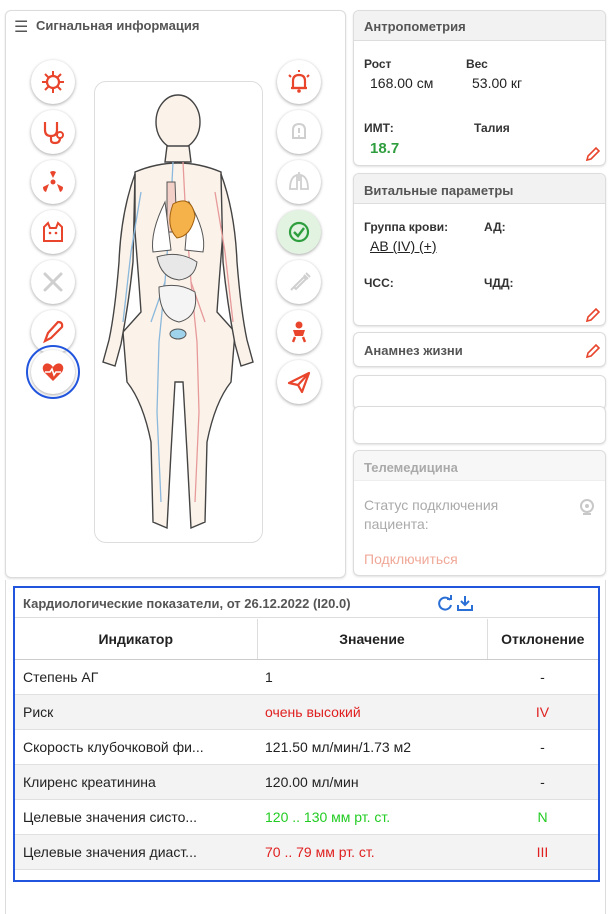 This screenshot has width=609, height=914. I want to click on human-body-illustration, so click(178, 312).